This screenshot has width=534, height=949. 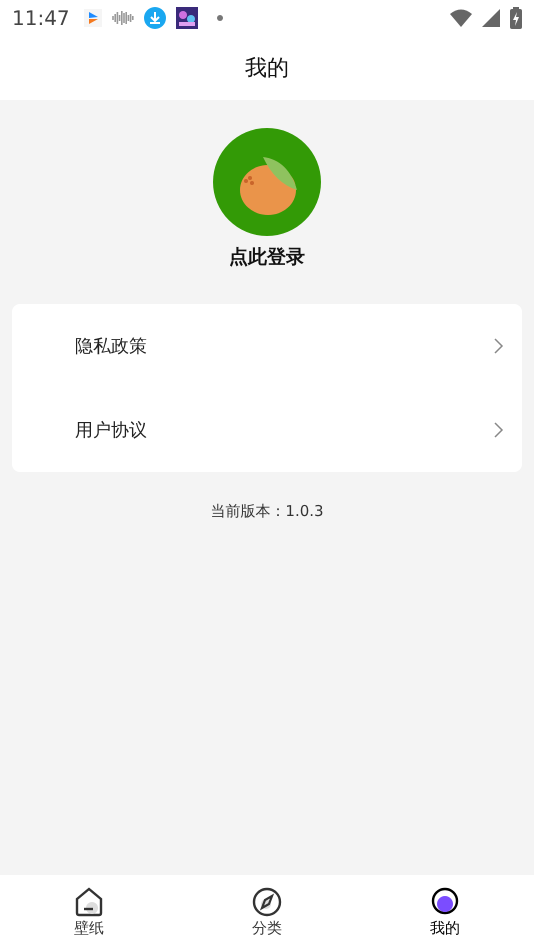 What do you see at coordinates (267, 901) in the screenshot?
I see `compass-icon` at bounding box center [267, 901].